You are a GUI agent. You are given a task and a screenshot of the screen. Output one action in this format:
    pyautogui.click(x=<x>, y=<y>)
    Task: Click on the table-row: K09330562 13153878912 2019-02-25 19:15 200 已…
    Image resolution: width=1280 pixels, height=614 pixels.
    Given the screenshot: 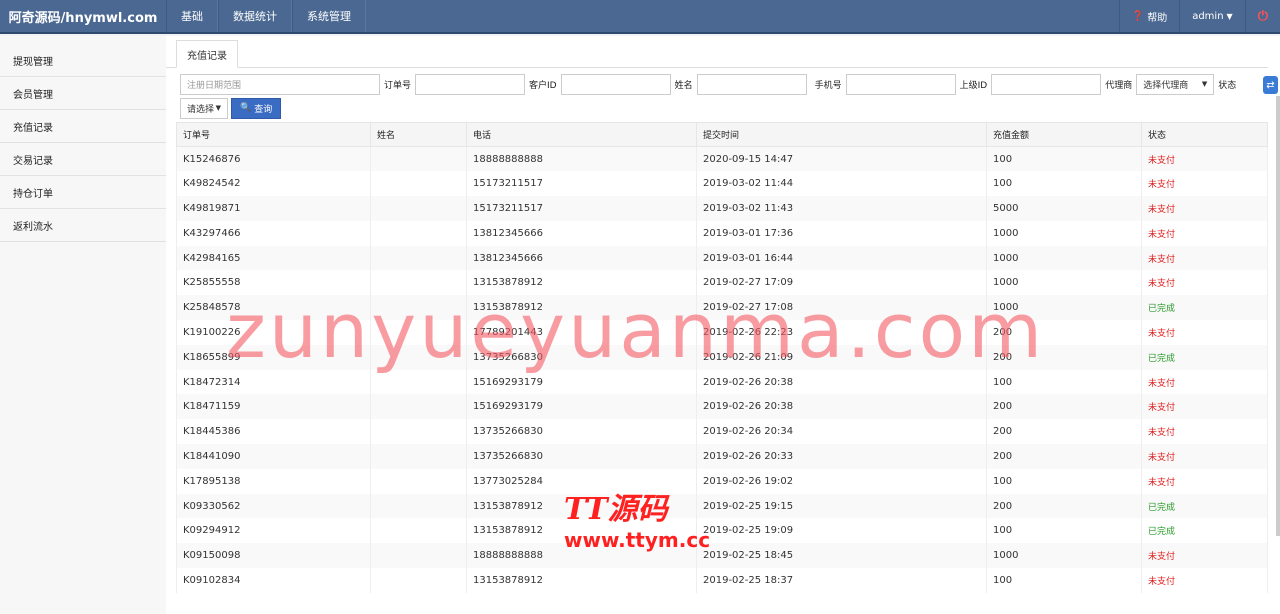 What is the action you would take?
    pyautogui.click(x=722, y=506)
    